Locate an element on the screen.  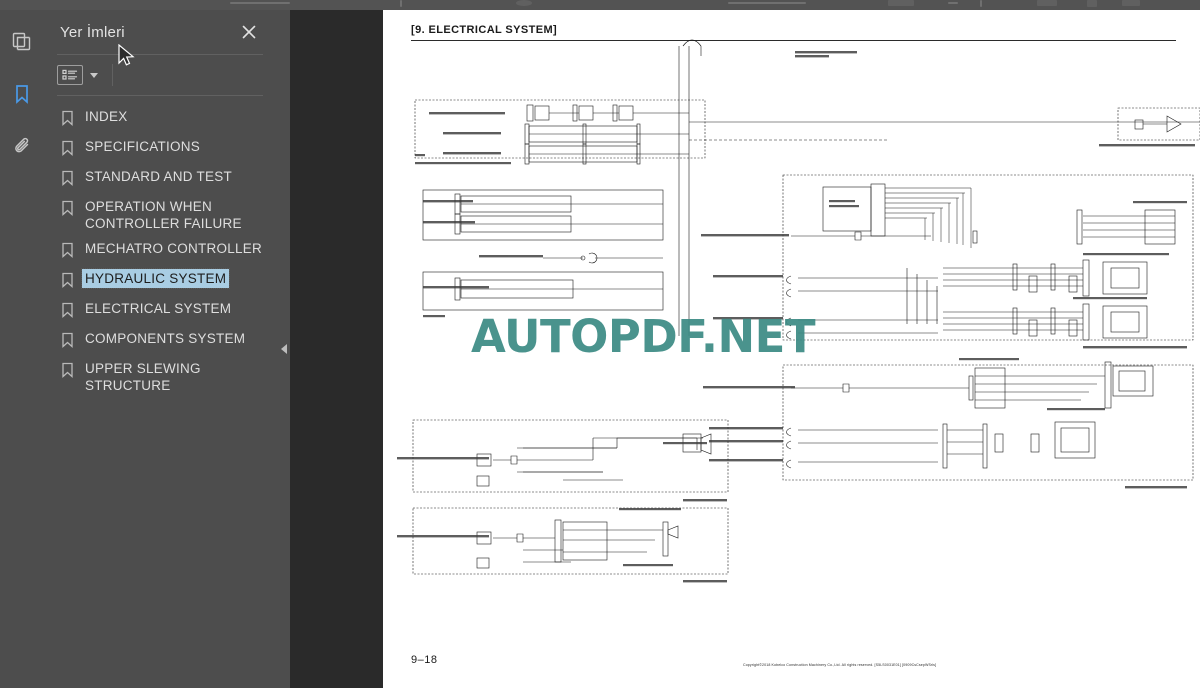
bookmark-item-electrical-system: ELECTRICAL SYSTEM is located at coordinates (160, 311).